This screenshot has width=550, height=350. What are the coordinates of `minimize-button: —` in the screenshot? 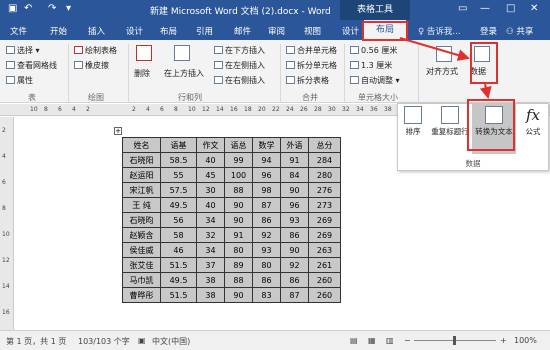 It's located at (485, 8).